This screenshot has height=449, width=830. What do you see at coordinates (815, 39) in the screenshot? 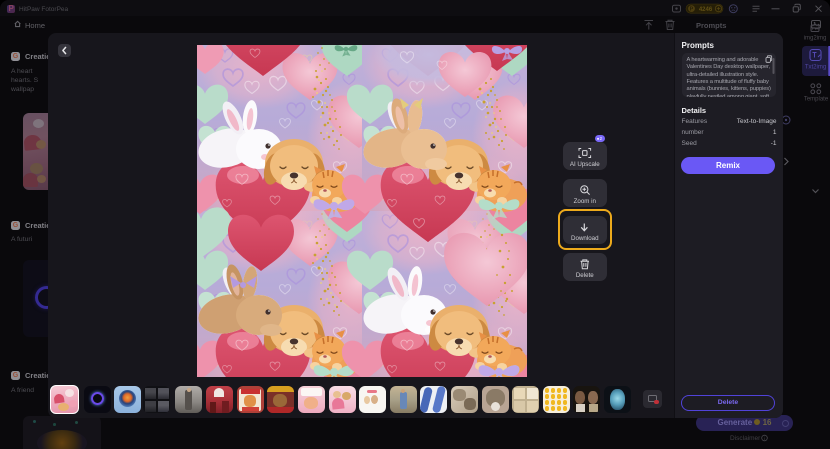
I see `svg-text: img2img` at bounding box center [815, 39].